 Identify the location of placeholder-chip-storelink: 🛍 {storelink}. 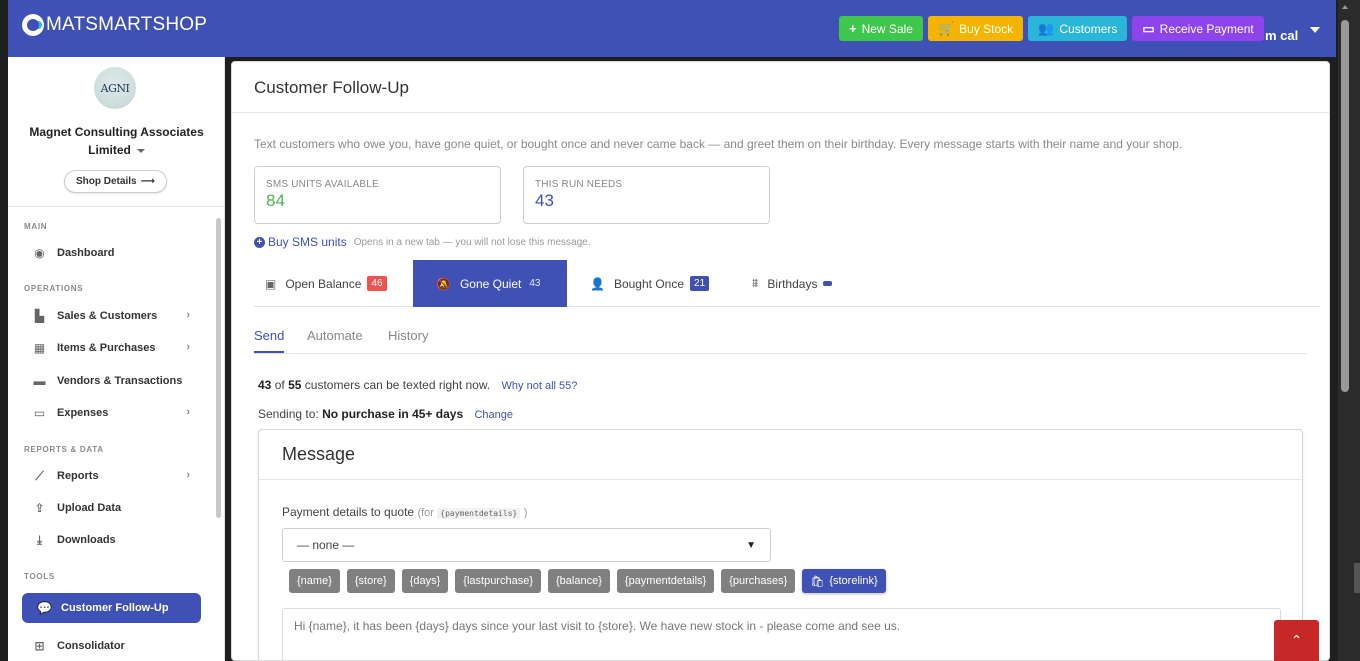
(844, 581).